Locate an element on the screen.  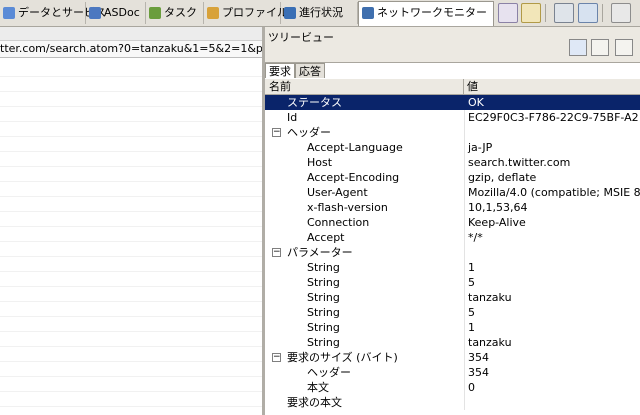
row-name: User-Agent is located at coordinates (337, 192).